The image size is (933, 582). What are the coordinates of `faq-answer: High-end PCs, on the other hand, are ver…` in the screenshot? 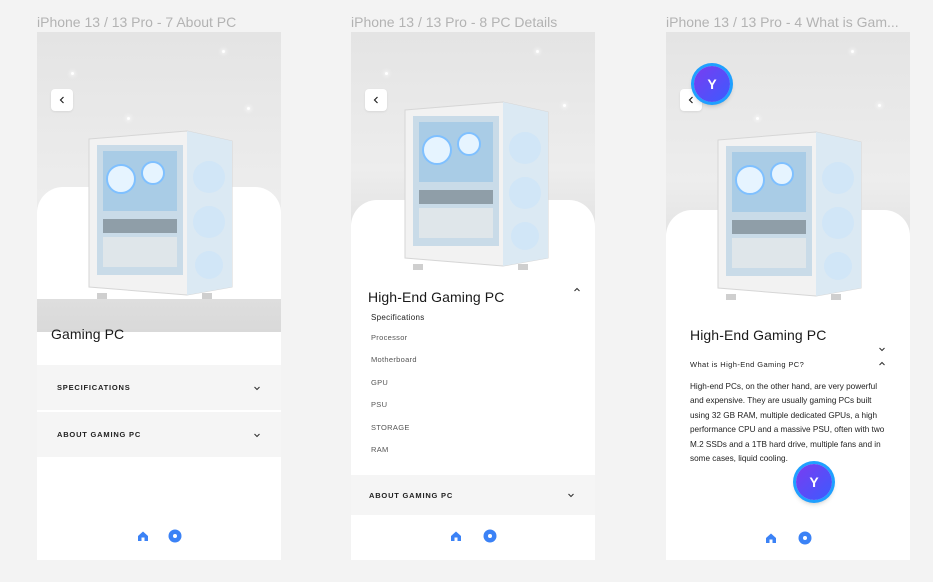 It's located at (787, 423).